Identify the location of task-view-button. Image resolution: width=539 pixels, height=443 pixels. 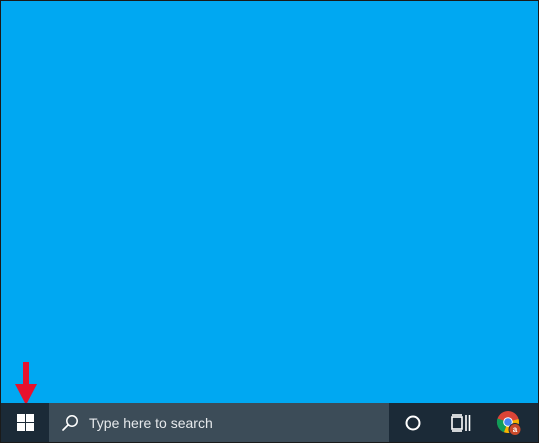
(461, 422).